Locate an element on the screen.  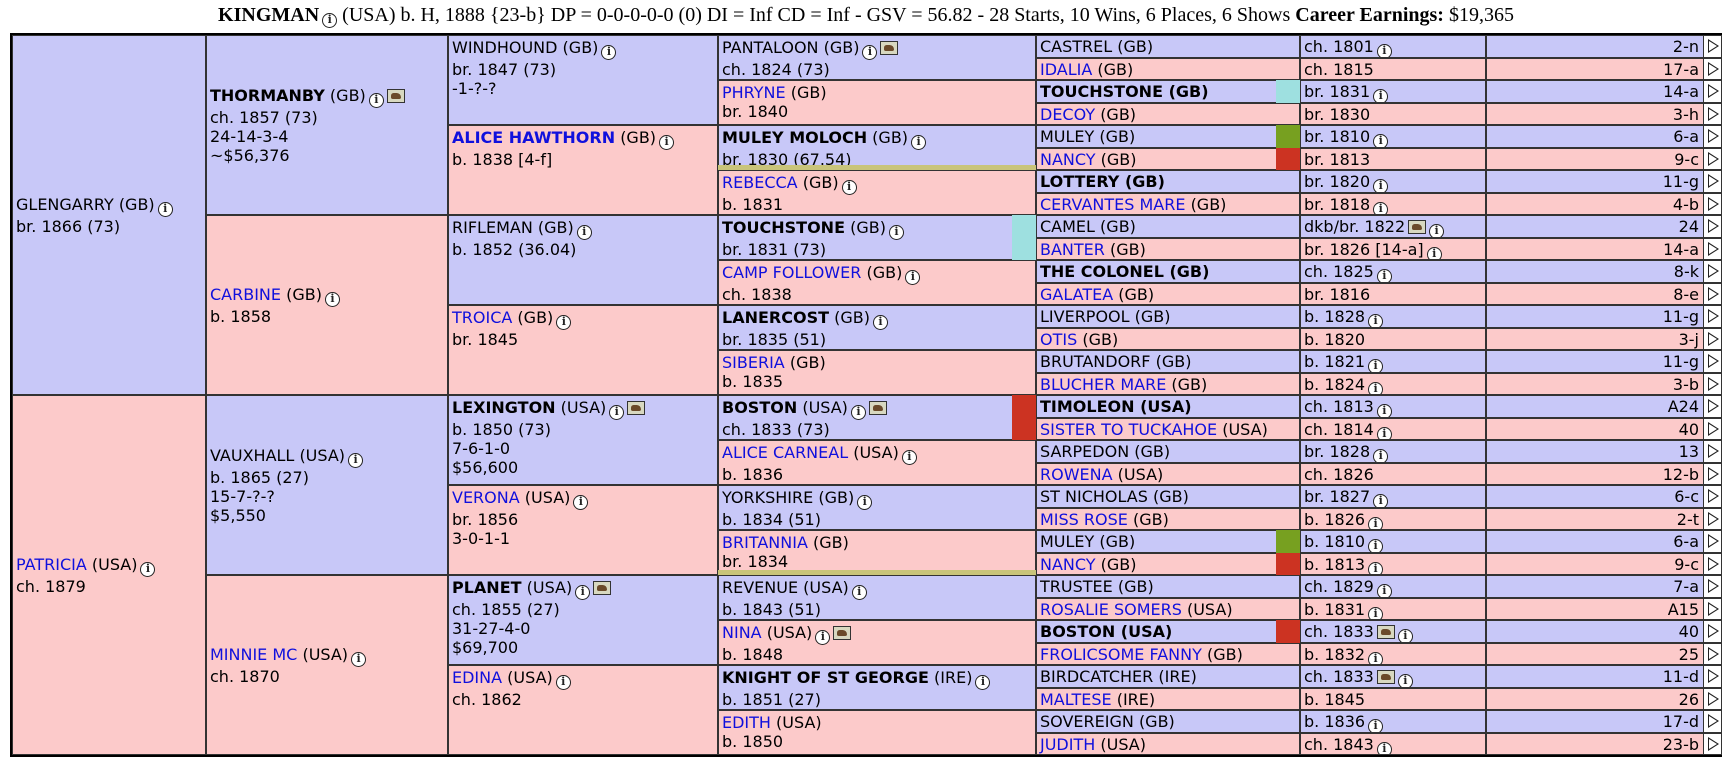
horse-link: SARPEDON is located at coordinates (1084, 451).